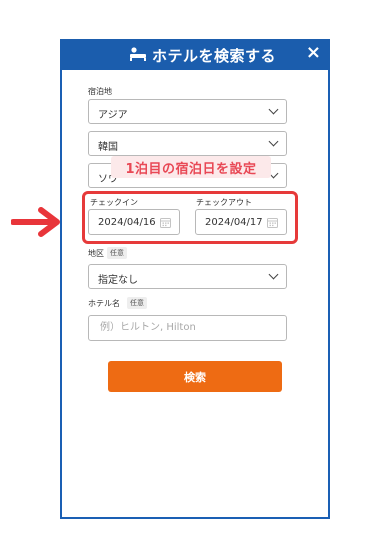 Image resolution: width=390 pixels, height=550 pixels. Describe the element at coordinates (118, 280) in the screenshot. I see `district-value: 指定なし` at that location.